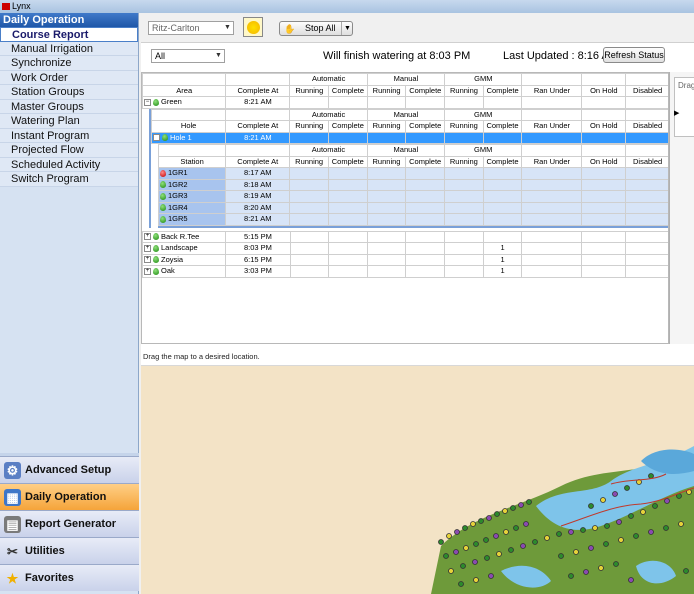 The height and width of the screenshot is (594, 694). I want to click on sidebar-item-manual-irrigation: Manual Irrigation, so click(69, 49).